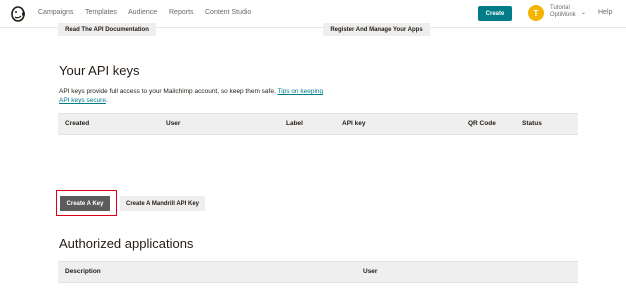 This screenshot has width=626, height=292. Describe the element at coordinates (107, 29) in the screenshot. I see `read-api-docs-button: Read The API Documentation` at that location.